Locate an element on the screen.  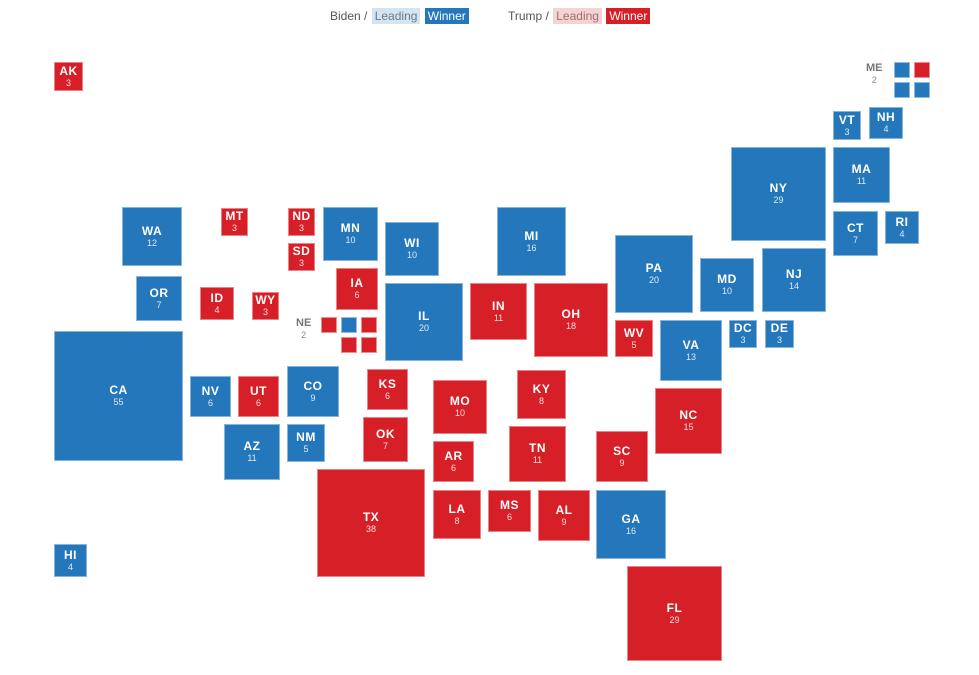
state-tile-mo: MO 10 is located at coordinates (460, 407).